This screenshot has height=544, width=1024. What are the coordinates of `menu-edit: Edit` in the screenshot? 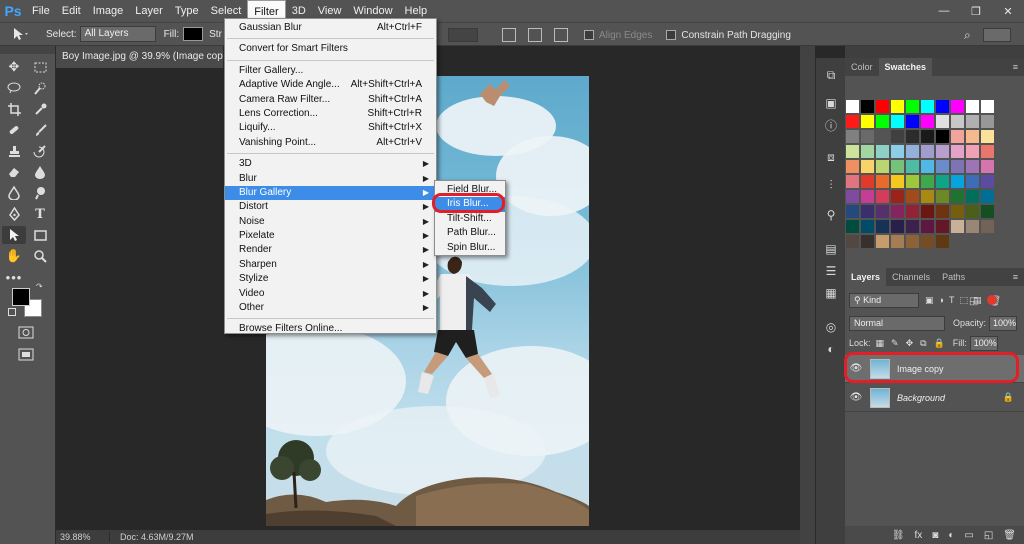 It's located at (71, 11).